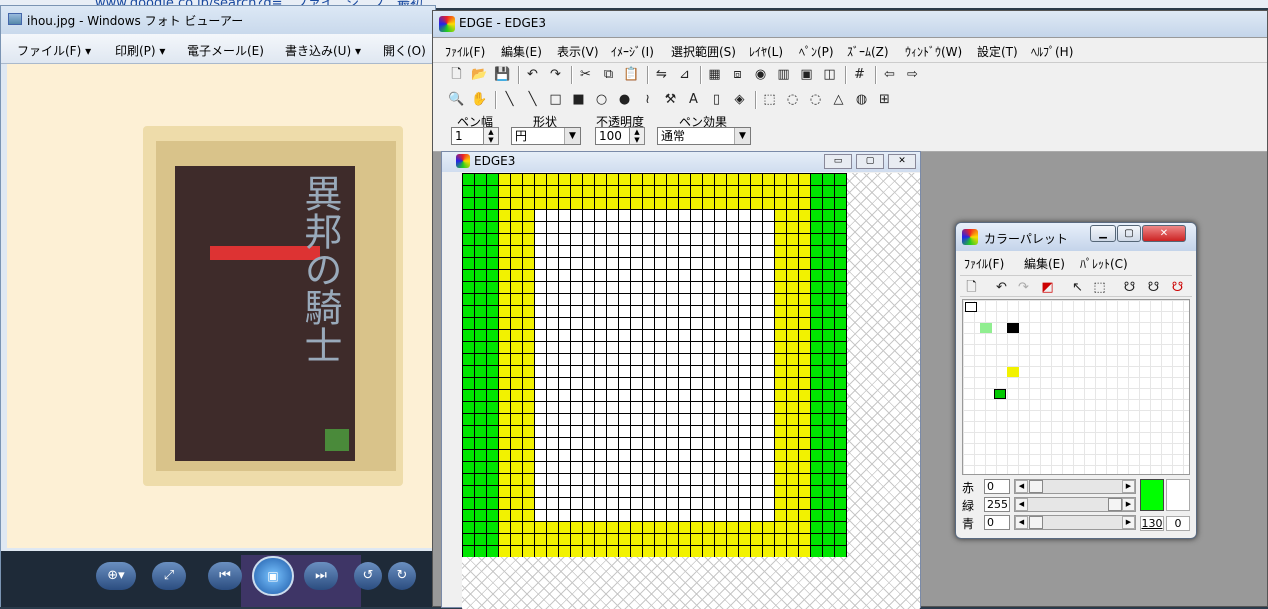  What do you see at coordinates (273, 576) in the screenshot?
I see `slideshow-button: ▣` at bounding box center [273, 576].